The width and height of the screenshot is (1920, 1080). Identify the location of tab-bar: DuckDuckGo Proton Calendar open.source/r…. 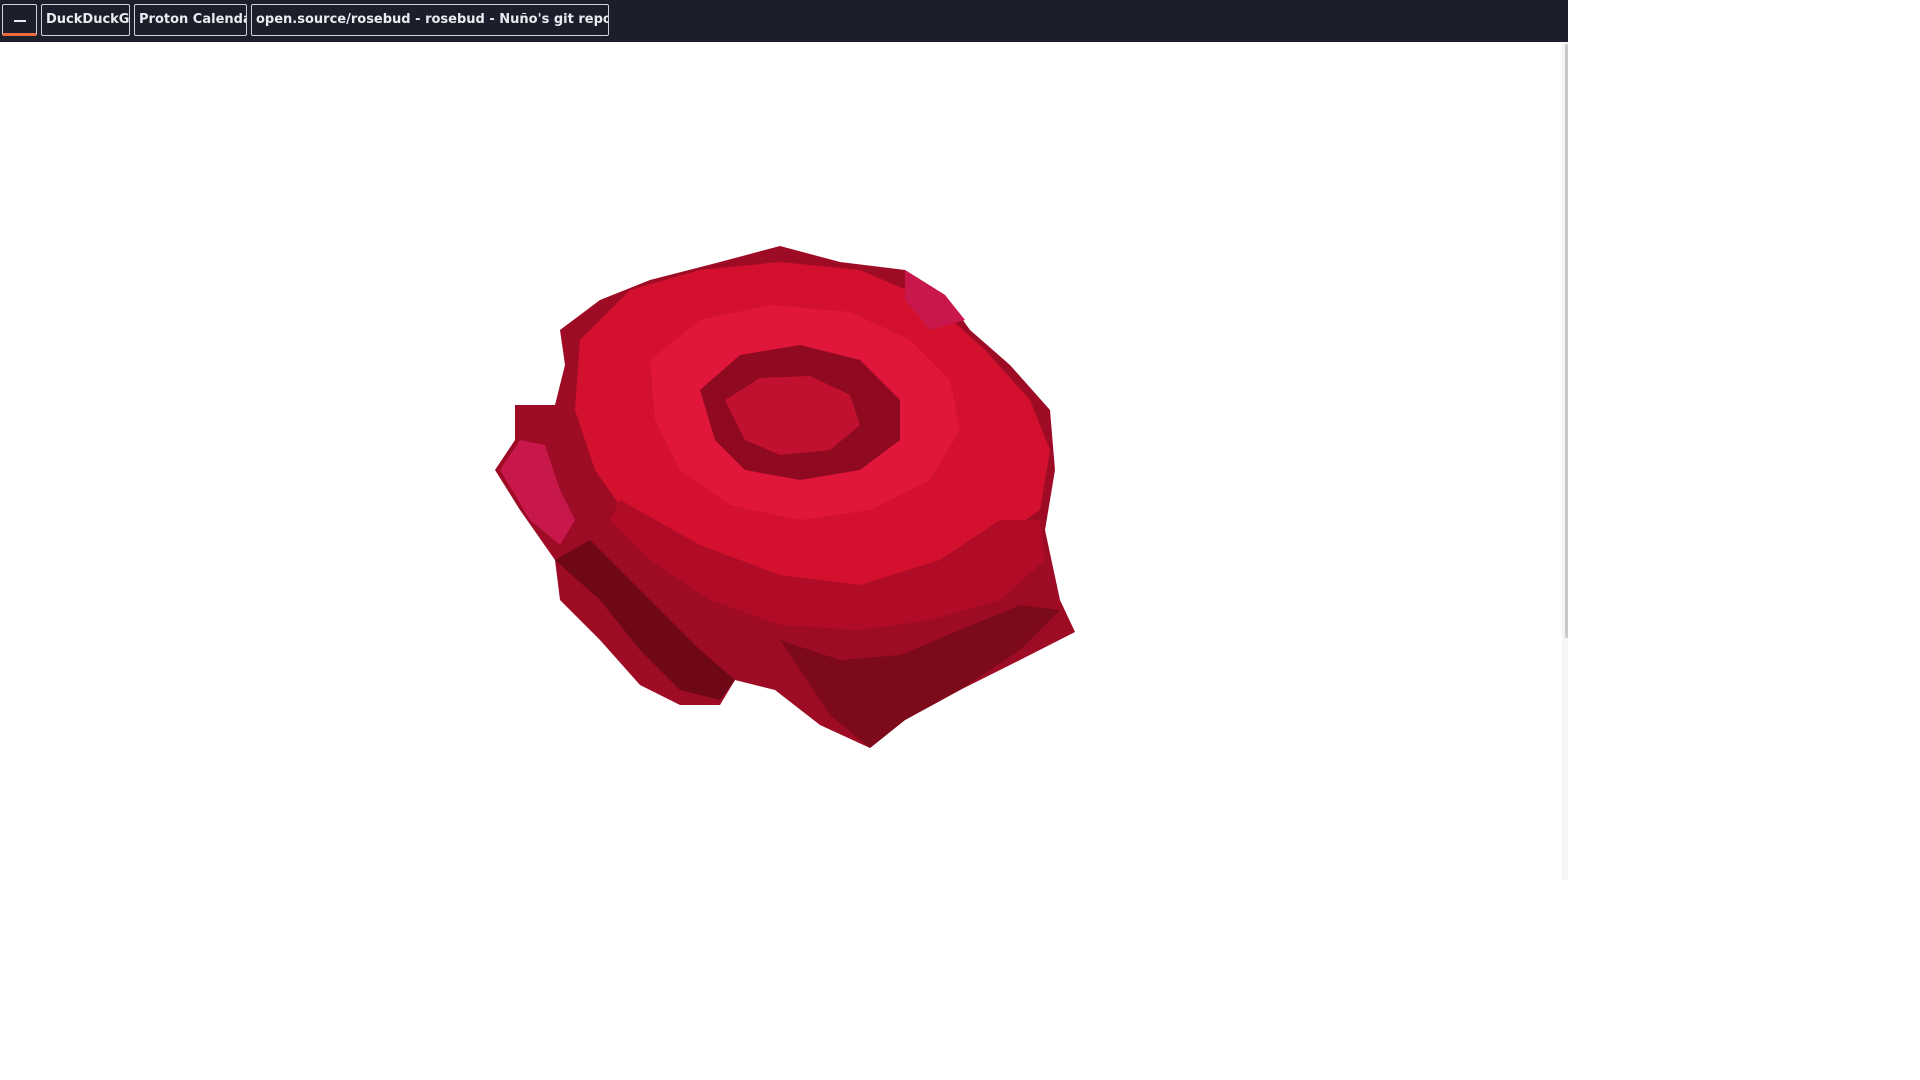
(784, 21).